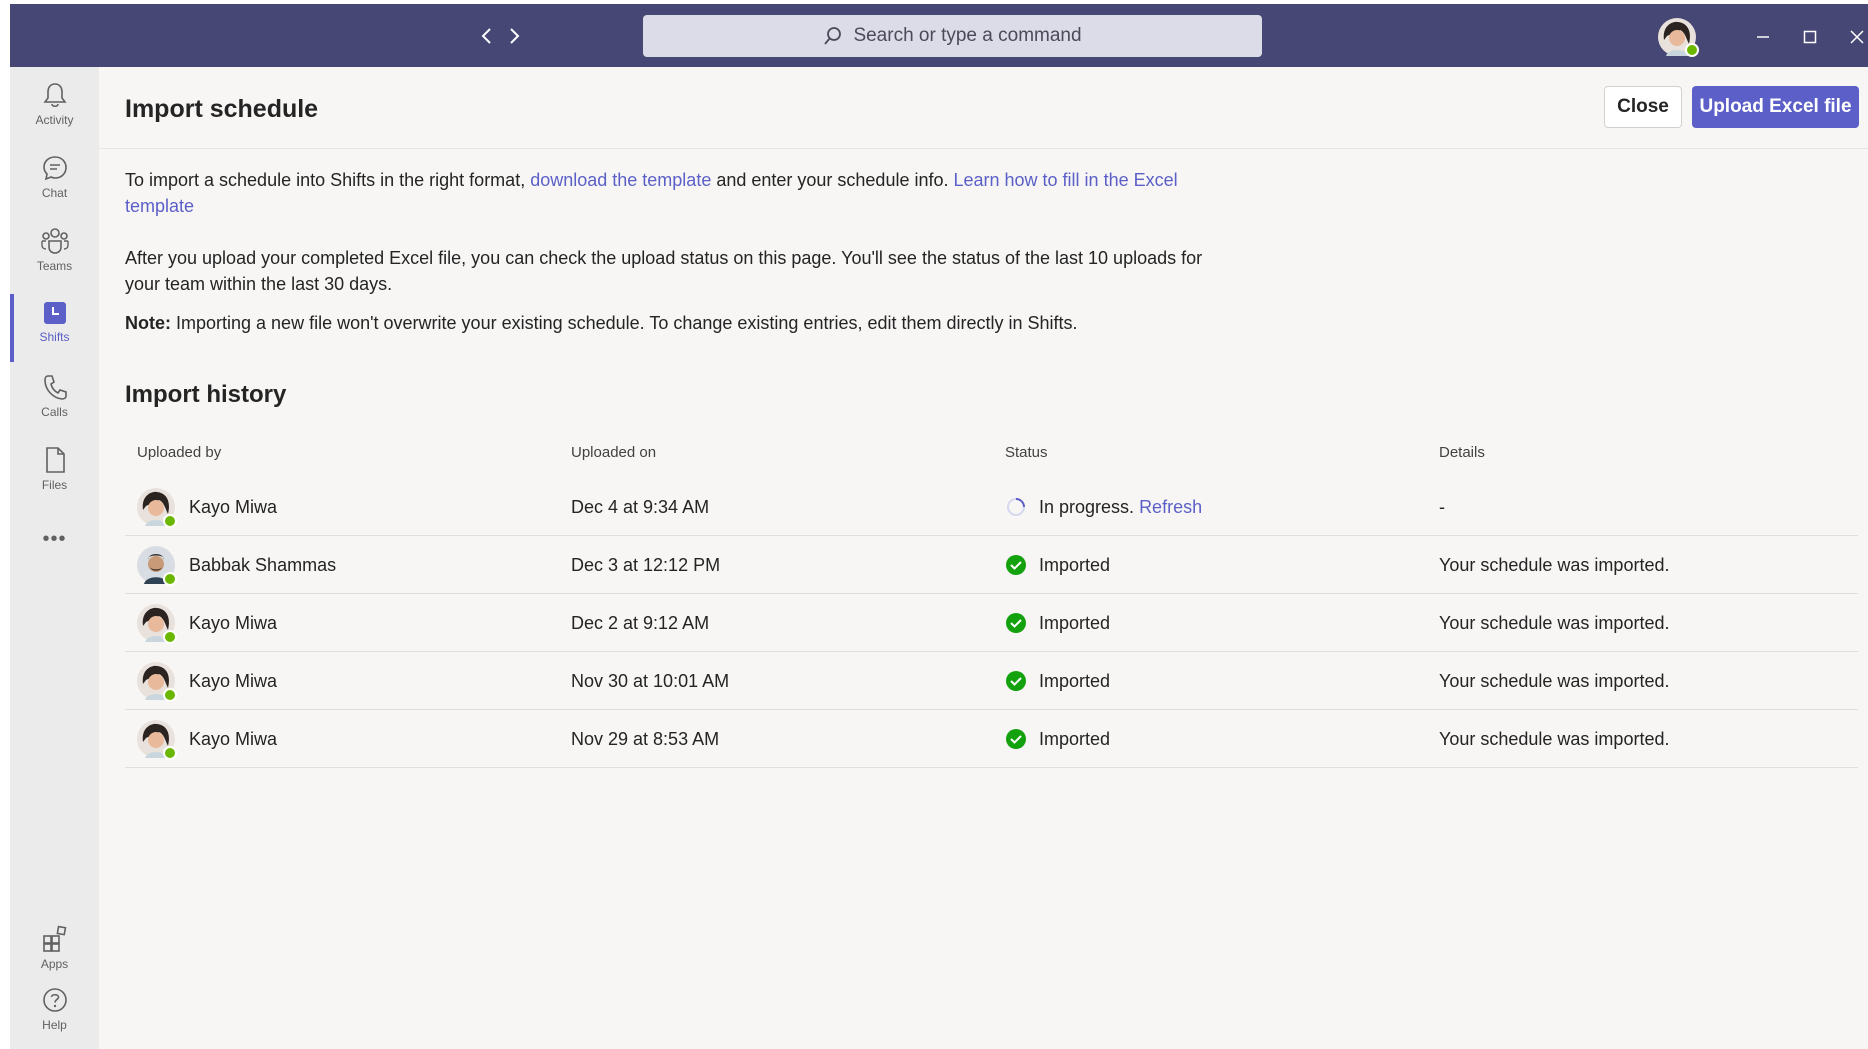  I want to click on search-input: Search or type a command, so click(952, 36).